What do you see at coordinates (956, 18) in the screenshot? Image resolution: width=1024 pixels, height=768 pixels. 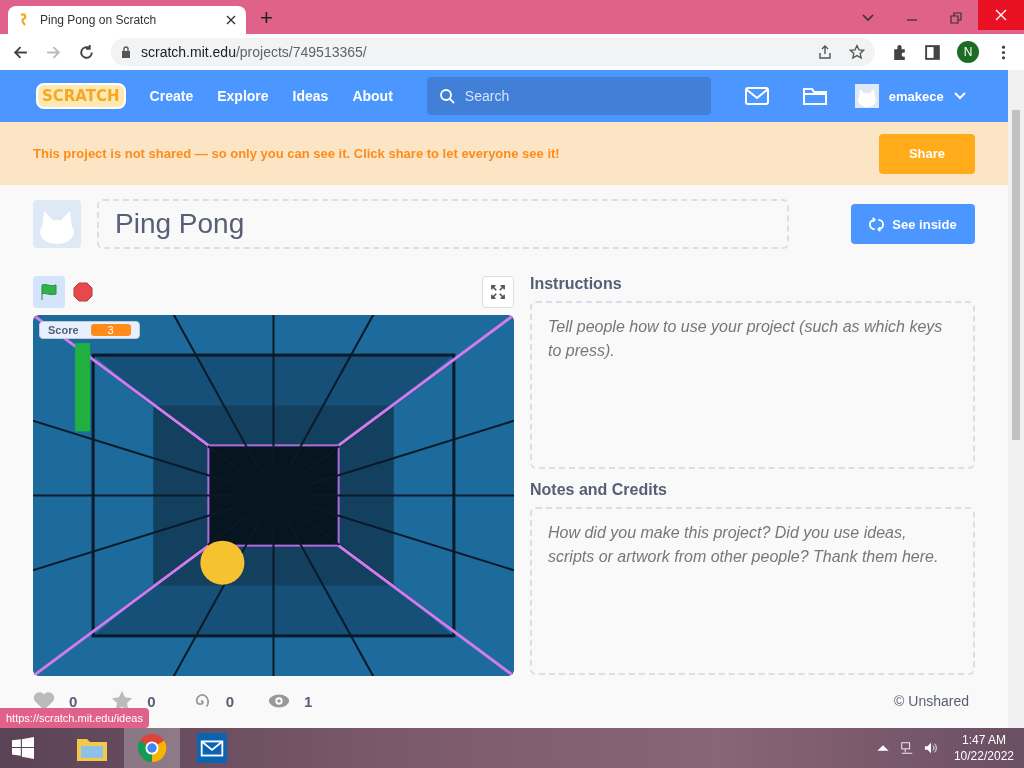 I see `restore-icon` at bounding box center [956, 18].